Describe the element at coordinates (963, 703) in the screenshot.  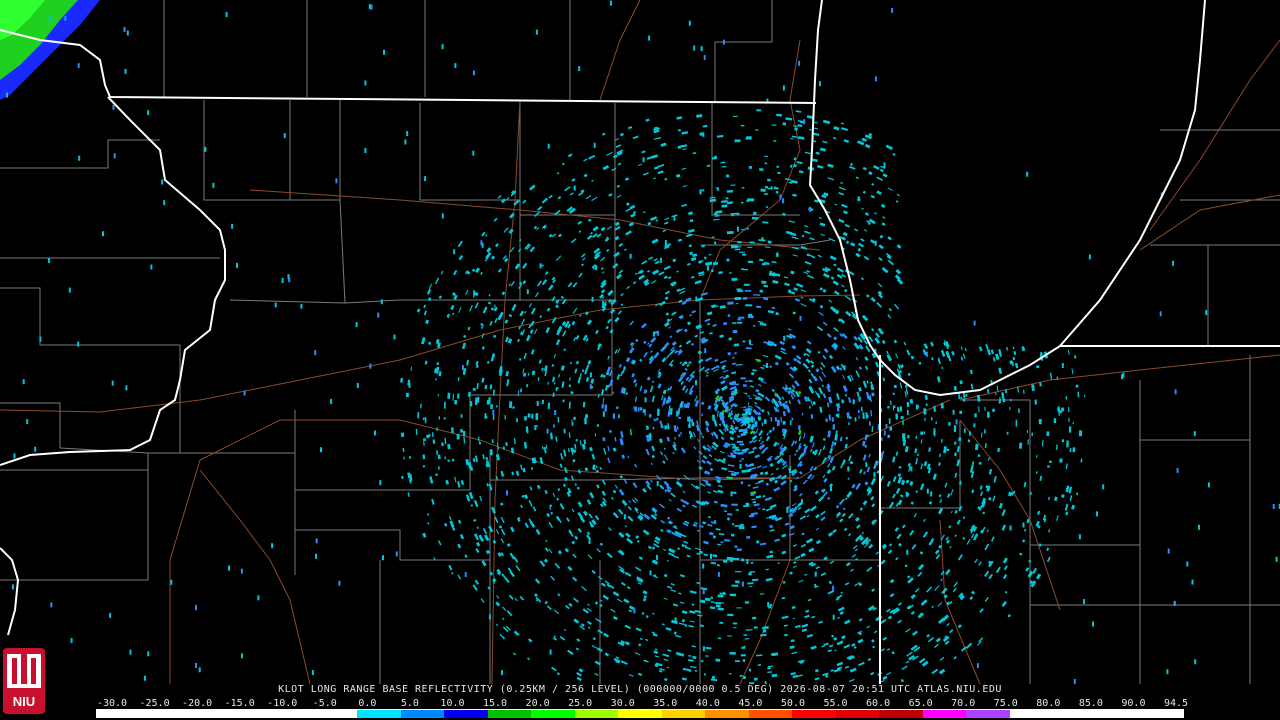
I see `color-scale-label: 70.0` at that location.